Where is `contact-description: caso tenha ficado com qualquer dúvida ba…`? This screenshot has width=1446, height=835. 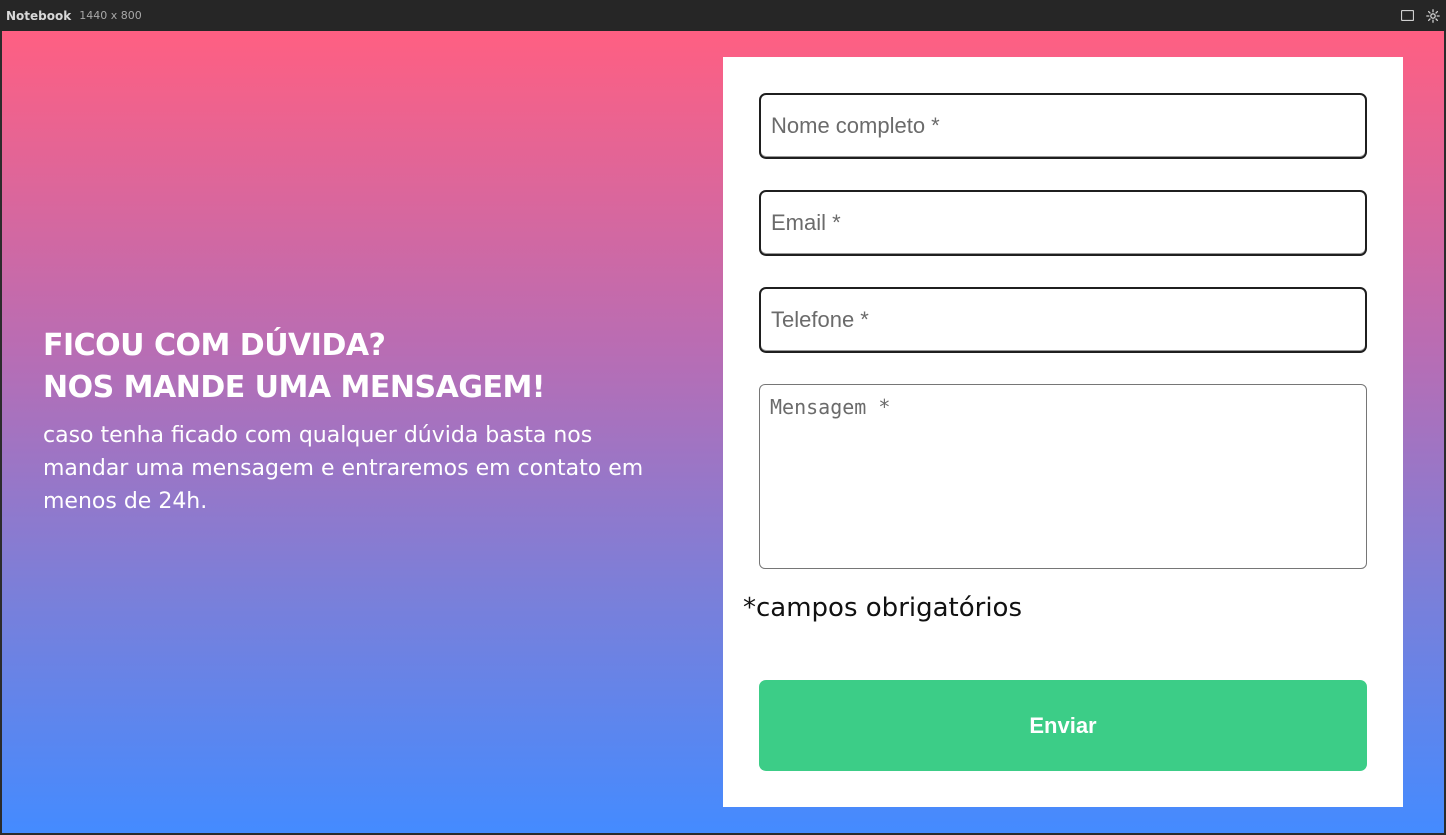
contact-description: caso tenha ficado com qualquer dúvida ba… is located at coordinates (343, 468).